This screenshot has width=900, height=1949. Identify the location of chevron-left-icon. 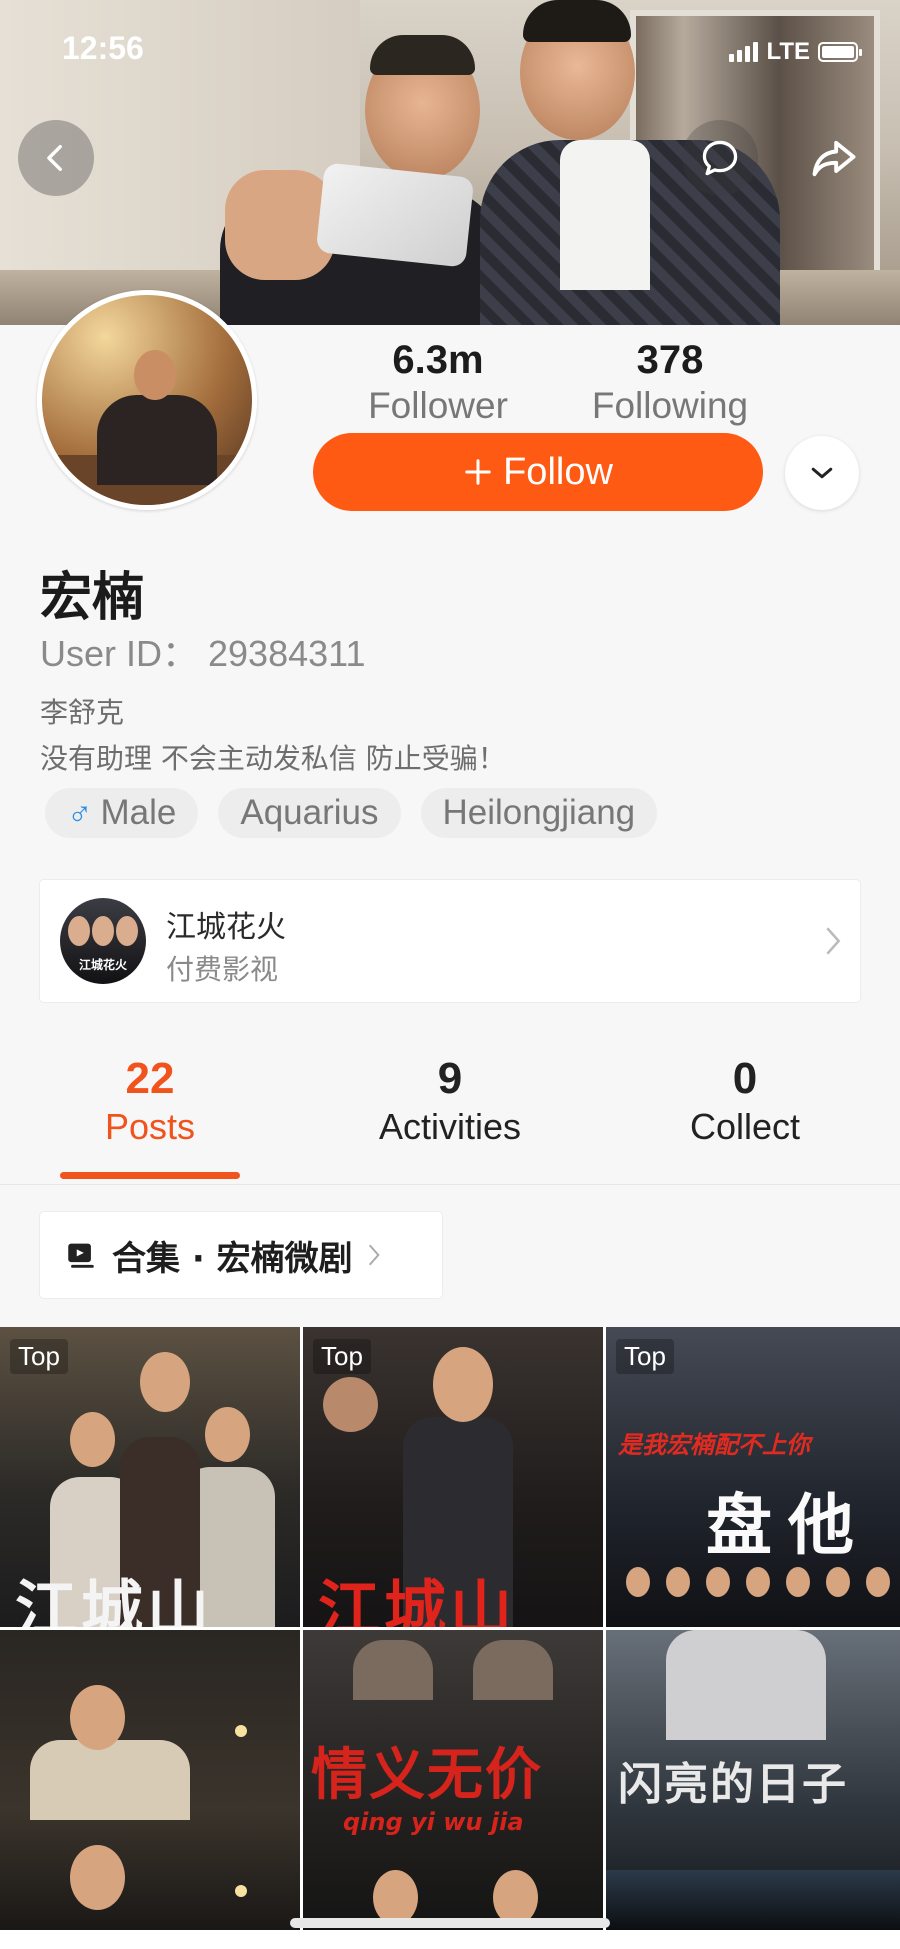
(54, 158).